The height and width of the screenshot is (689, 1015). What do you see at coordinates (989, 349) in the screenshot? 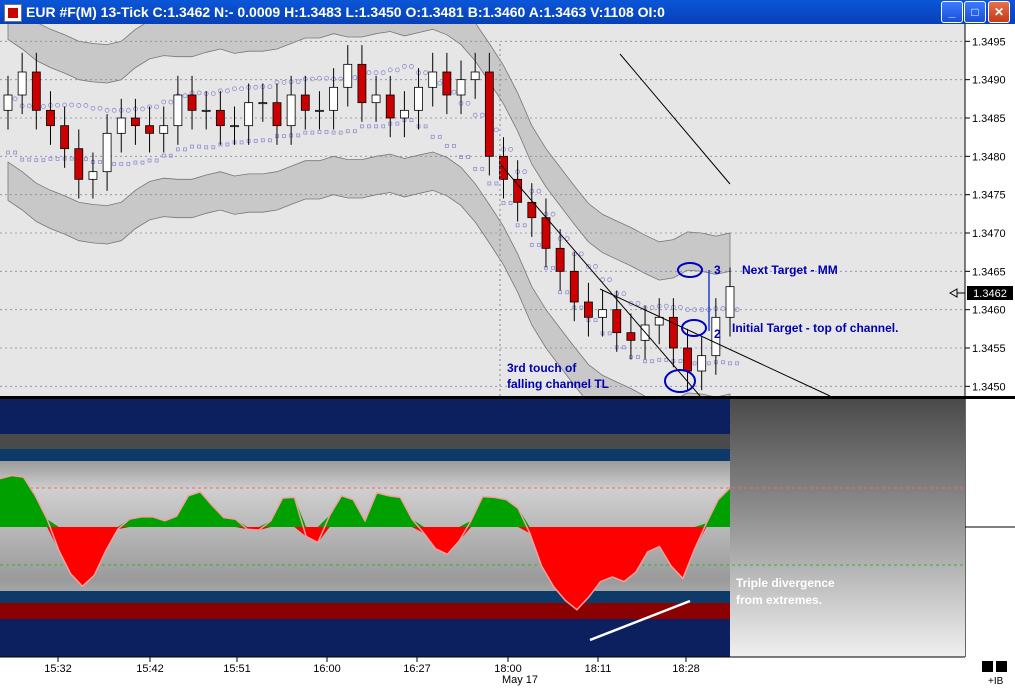
I see `price-tick-label: 1.3455` at bounding box center [989, 349].